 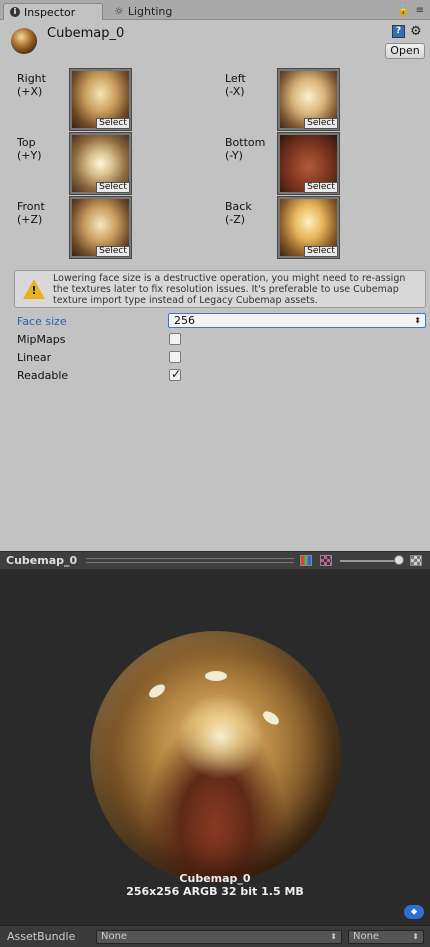 I want to click on inspector-header: Cubemap_0 ? ⚙ Open, so click(x=215, y=42).